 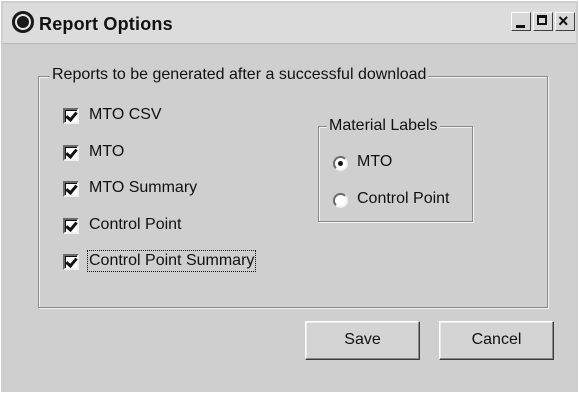 I want to click on checkbox-mto-box, so click(x=71, y=153).